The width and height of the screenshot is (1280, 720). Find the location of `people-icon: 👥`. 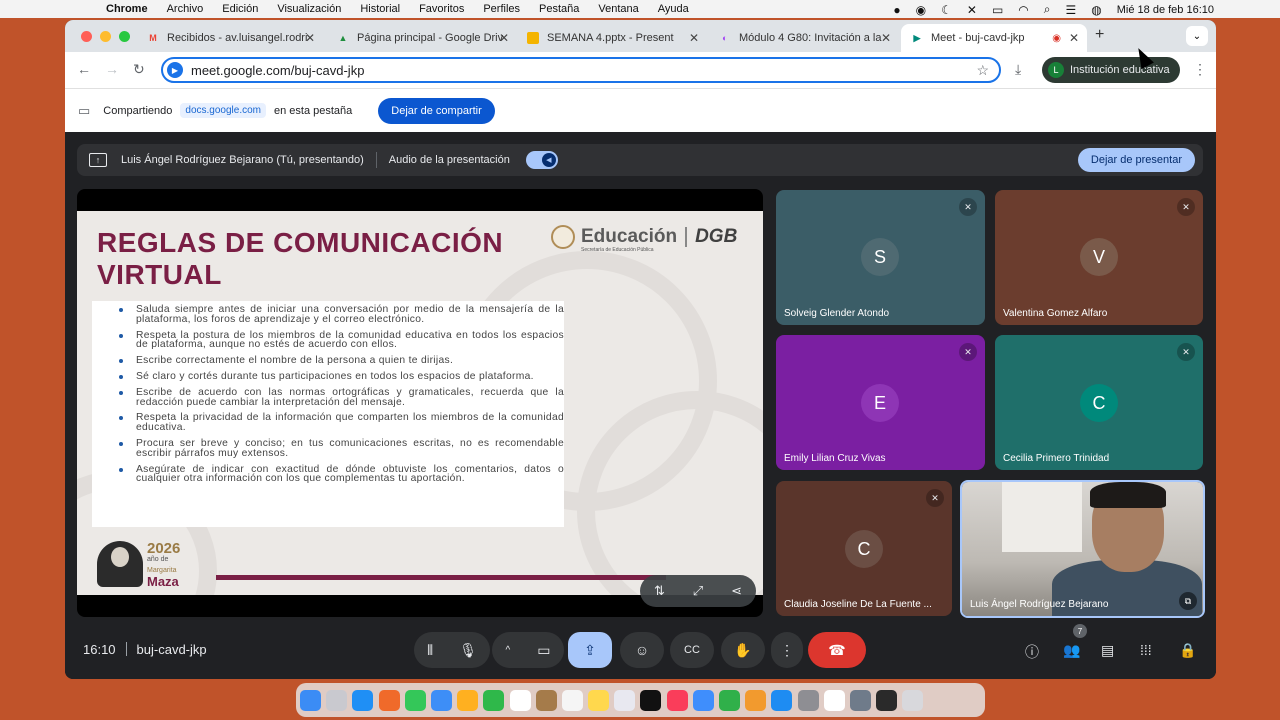

people-icon: 👥 is located at coordinates (1071, 650).